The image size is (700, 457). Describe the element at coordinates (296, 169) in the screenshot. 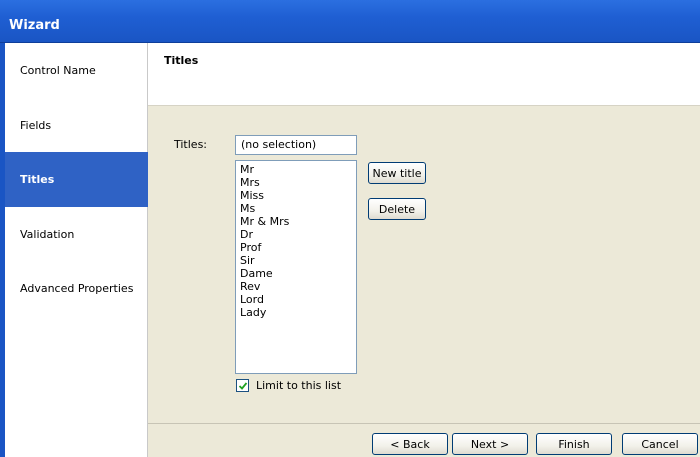

I see `list-item: Mr` at that location.